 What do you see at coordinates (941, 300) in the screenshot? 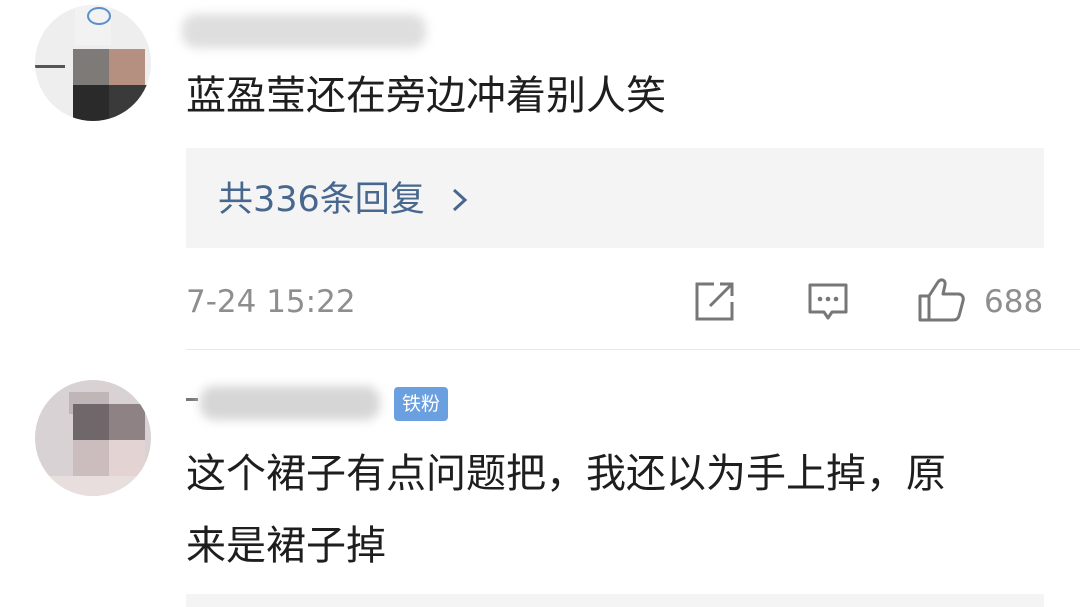
I see `thumb-up-icon` at bounding box center [941, 300].